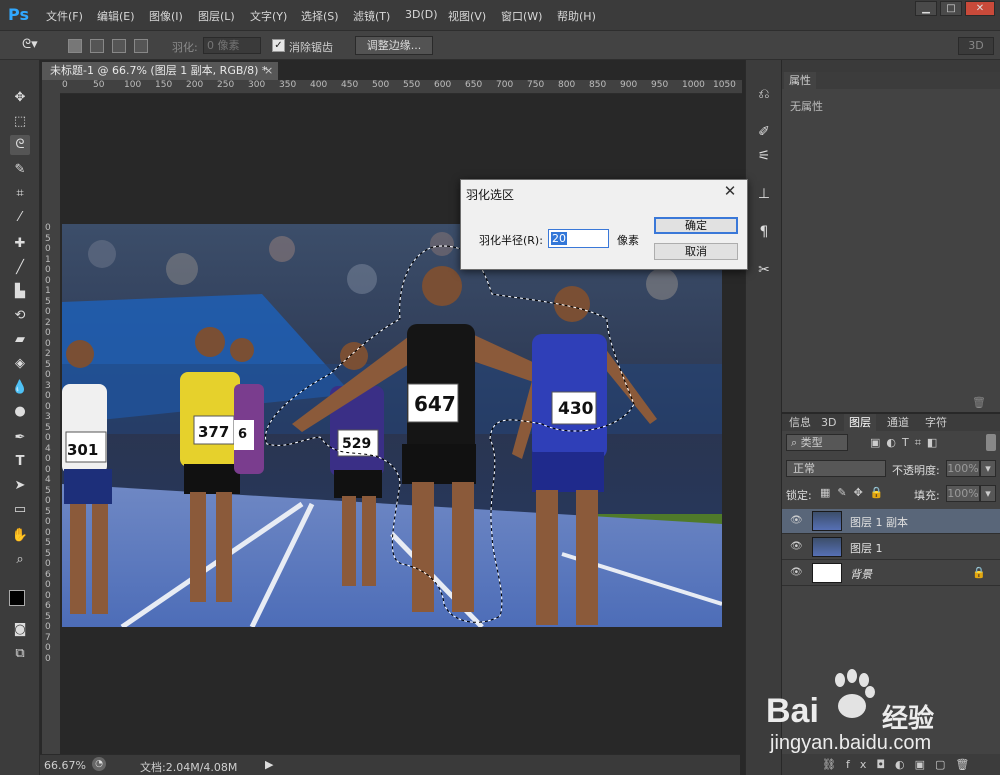  Describe the element at coordinates (48, 606) in the screenshot. I see `ruler-tick-label: 6` at that location.